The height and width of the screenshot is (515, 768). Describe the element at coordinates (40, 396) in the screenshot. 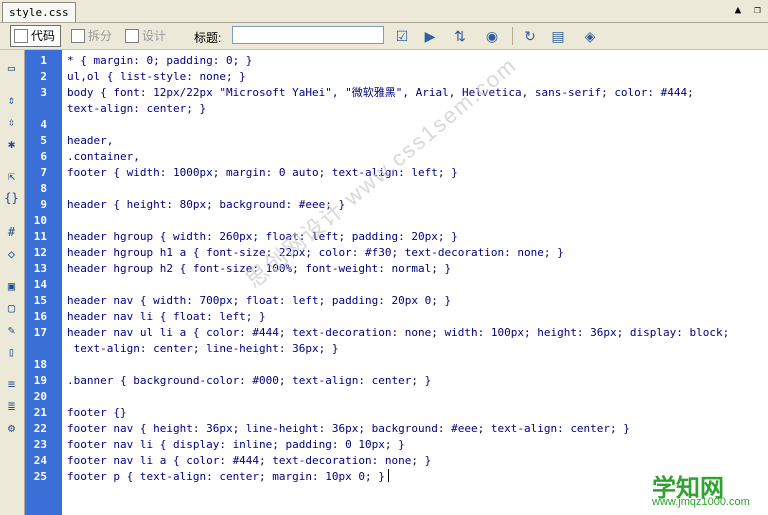

I see `line-number: 20` at that location.